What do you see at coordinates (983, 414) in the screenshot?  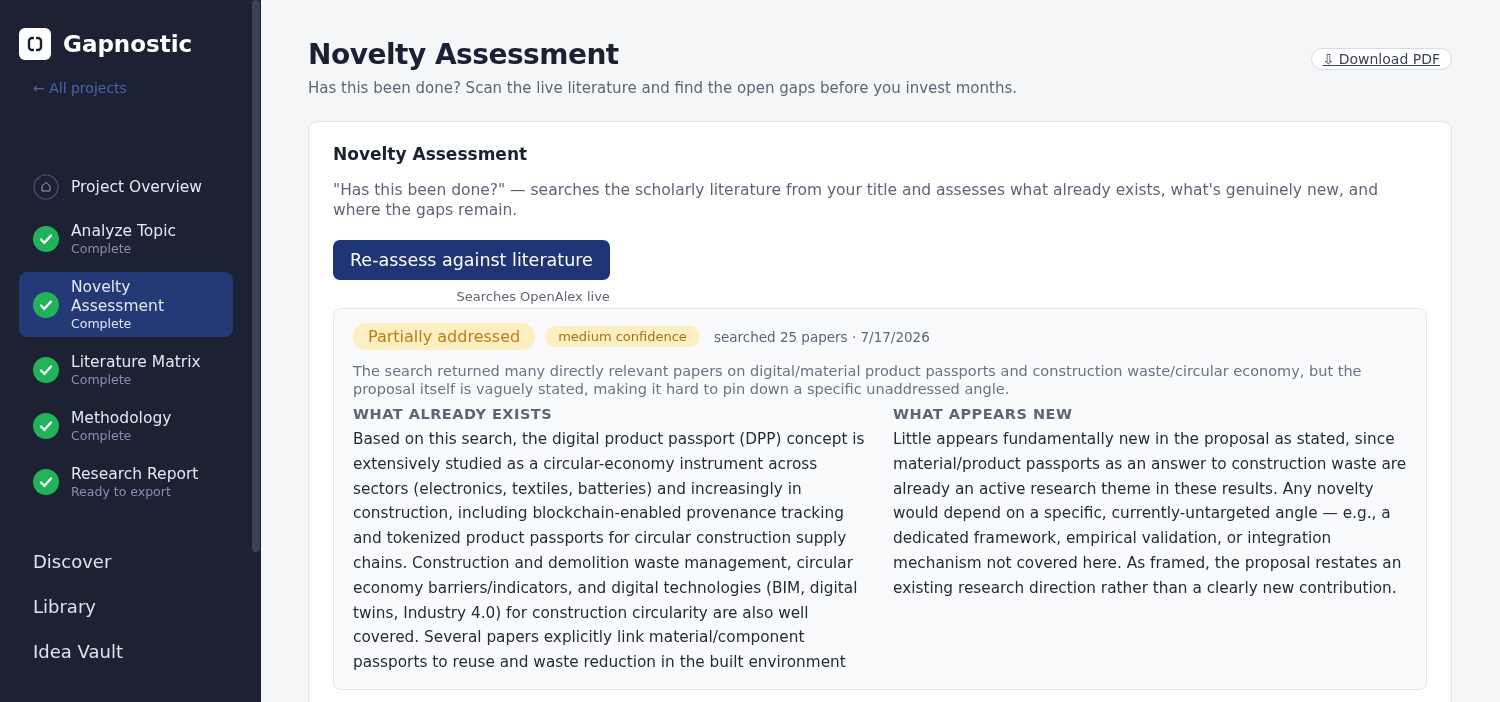 I see `section-heading: WHAT APPEARS NEW` at bounding box center [983, 414].